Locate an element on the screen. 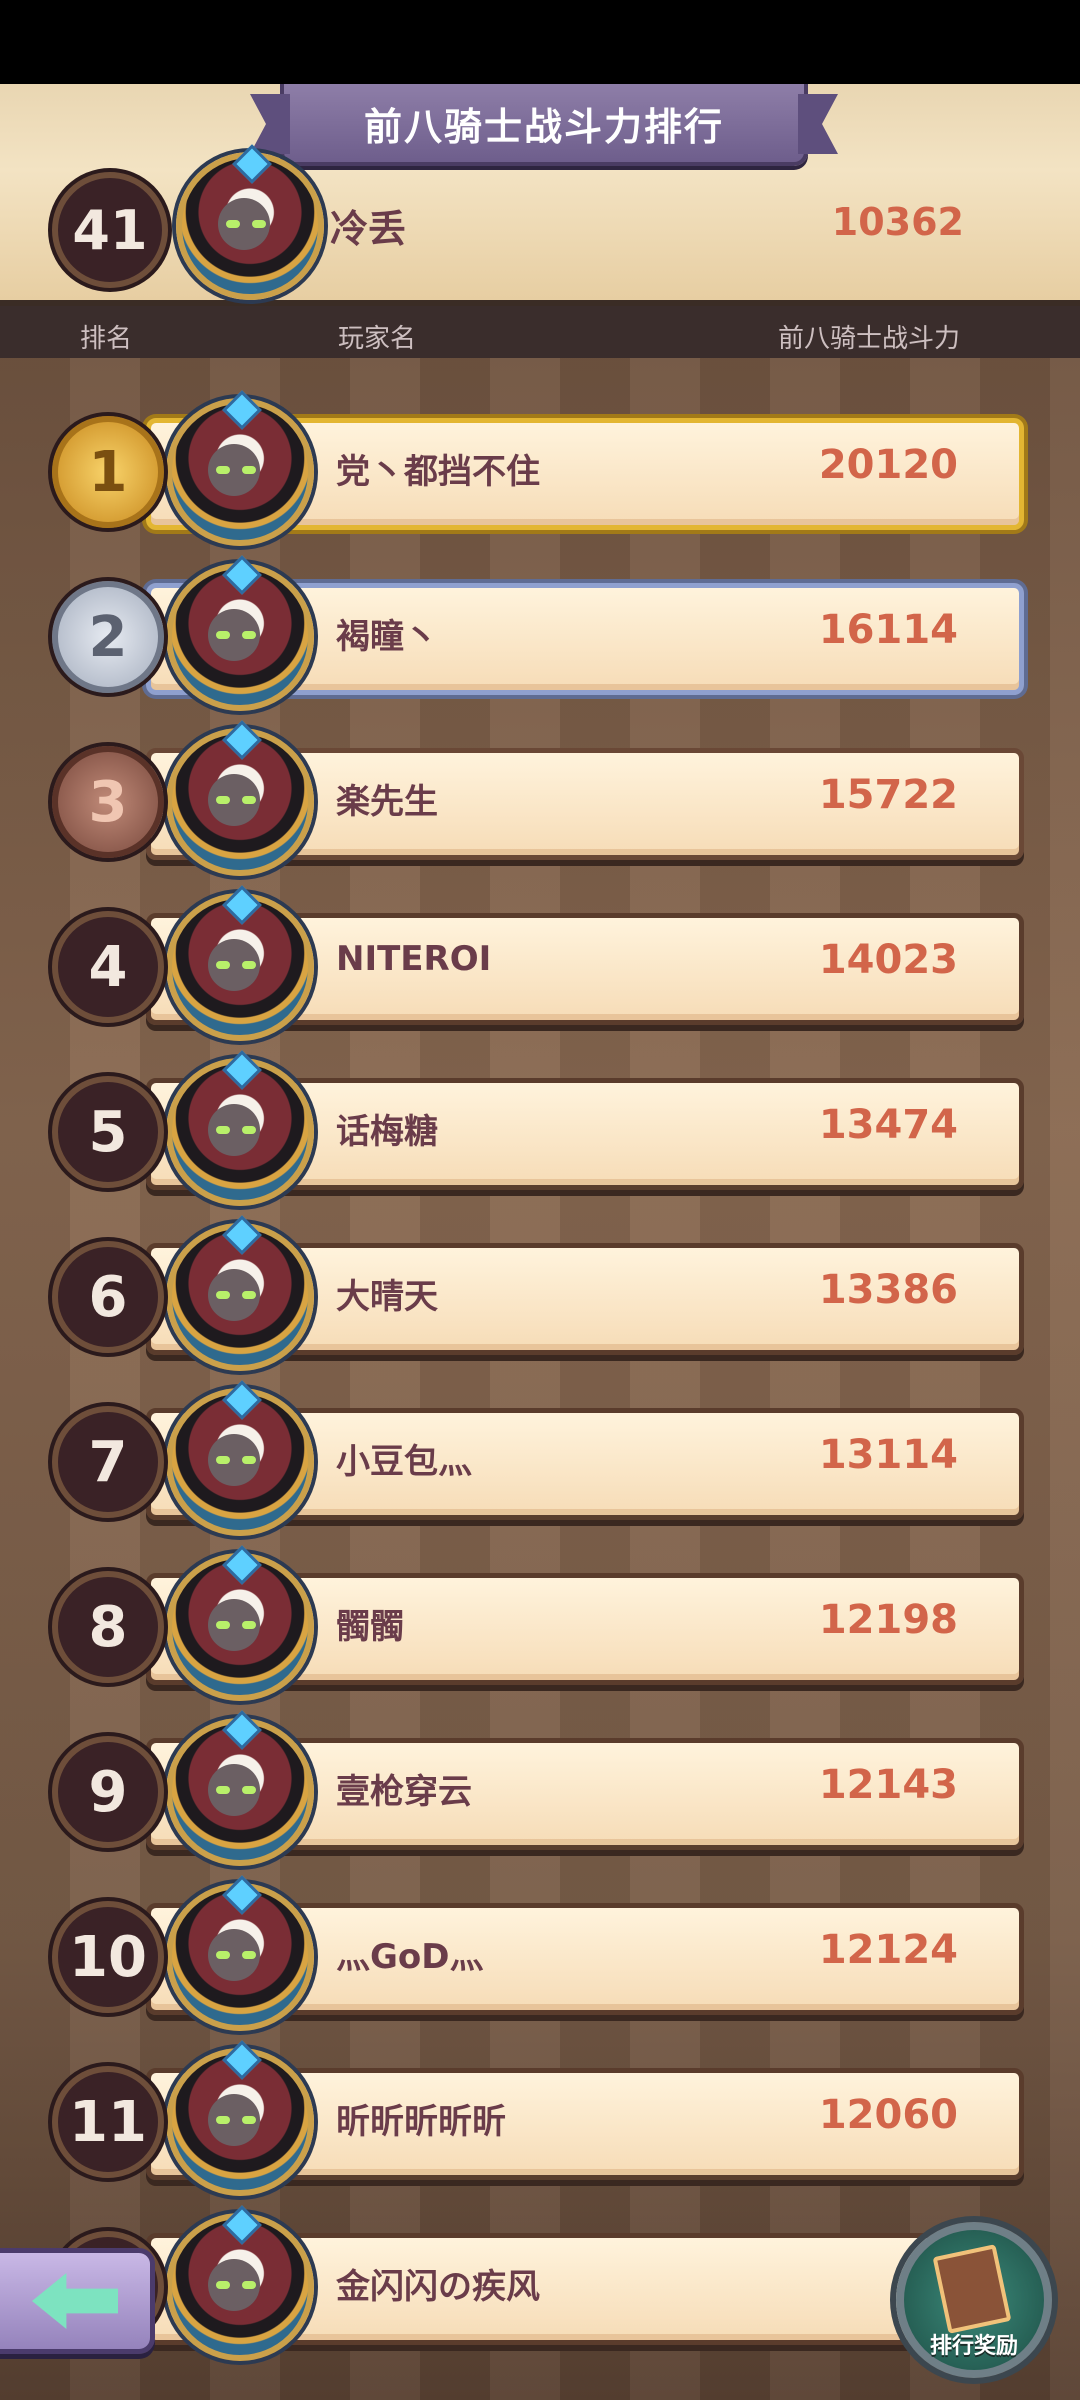 The image size is (1080, 2400). rank-badge: 11 is located at coordinates (108, 2122).